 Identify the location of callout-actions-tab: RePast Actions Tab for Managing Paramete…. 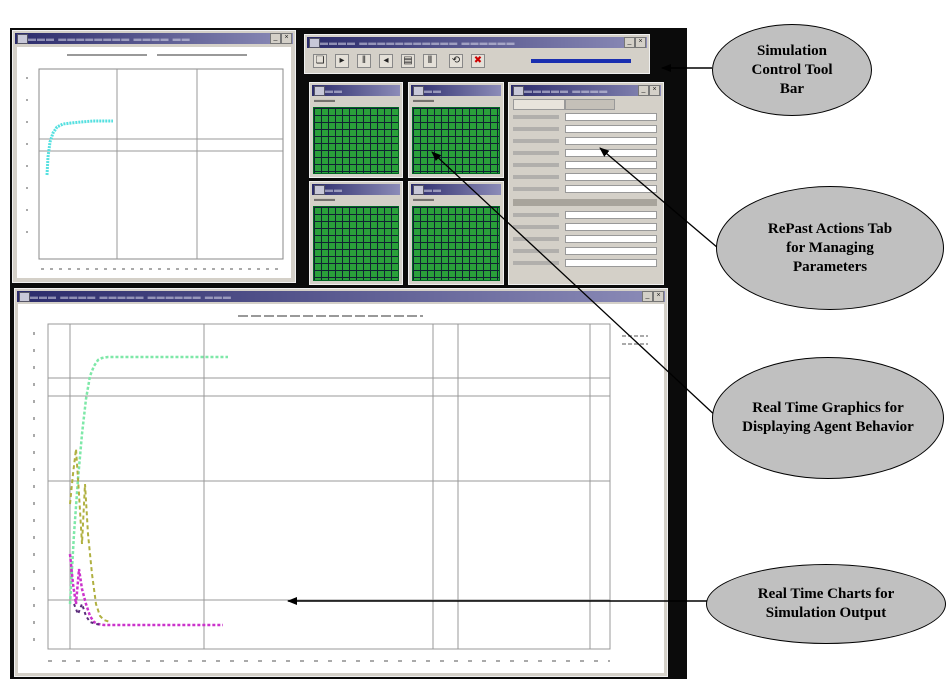
(830, 248).